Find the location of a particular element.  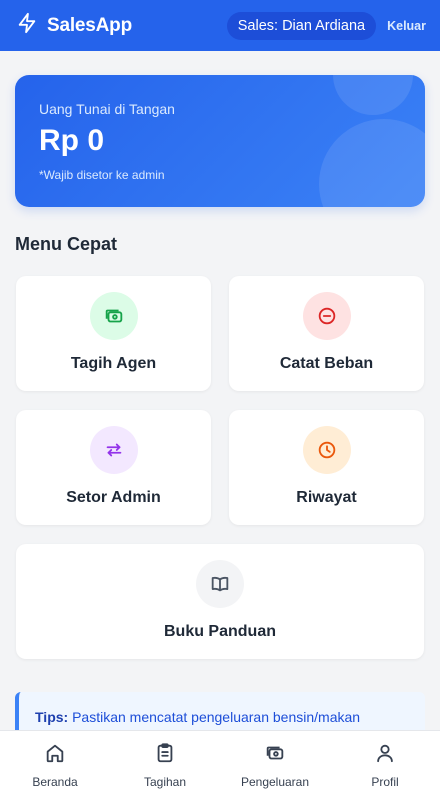

bolt-icon is located at coordinates (27, 25).